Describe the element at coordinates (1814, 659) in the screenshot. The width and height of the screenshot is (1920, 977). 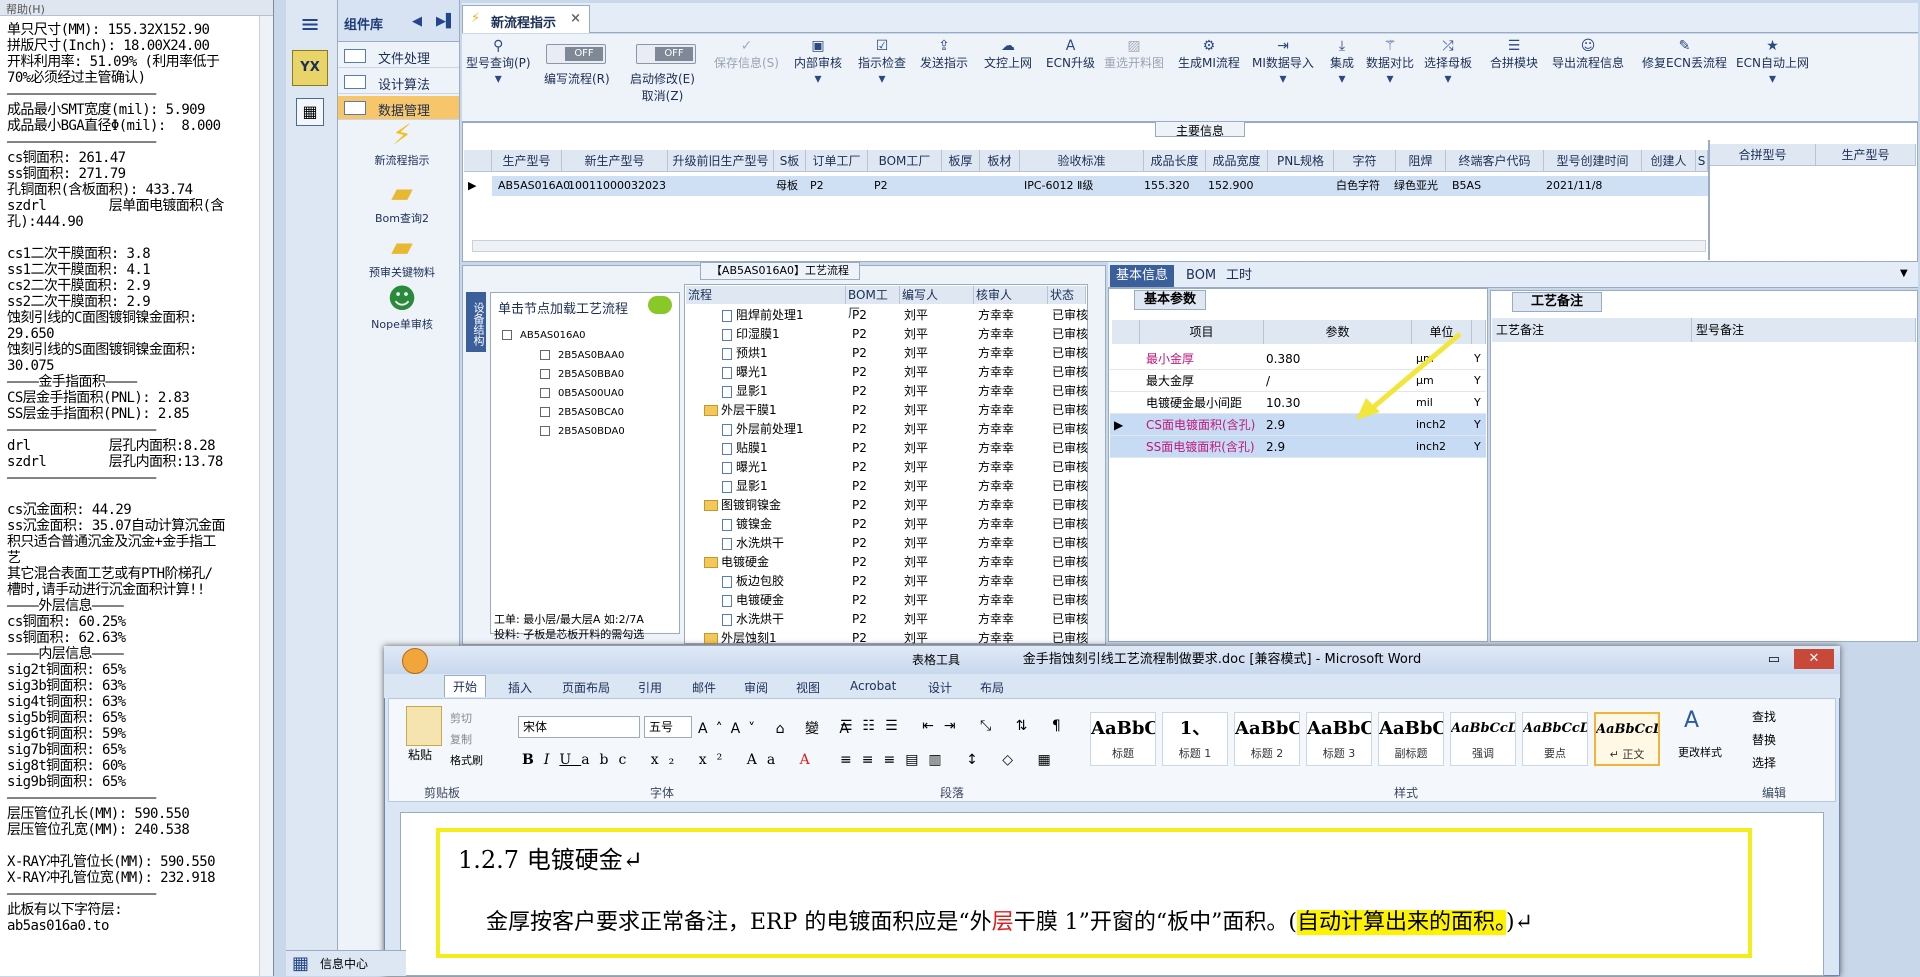
I see `close-icon: ✕` at that location.